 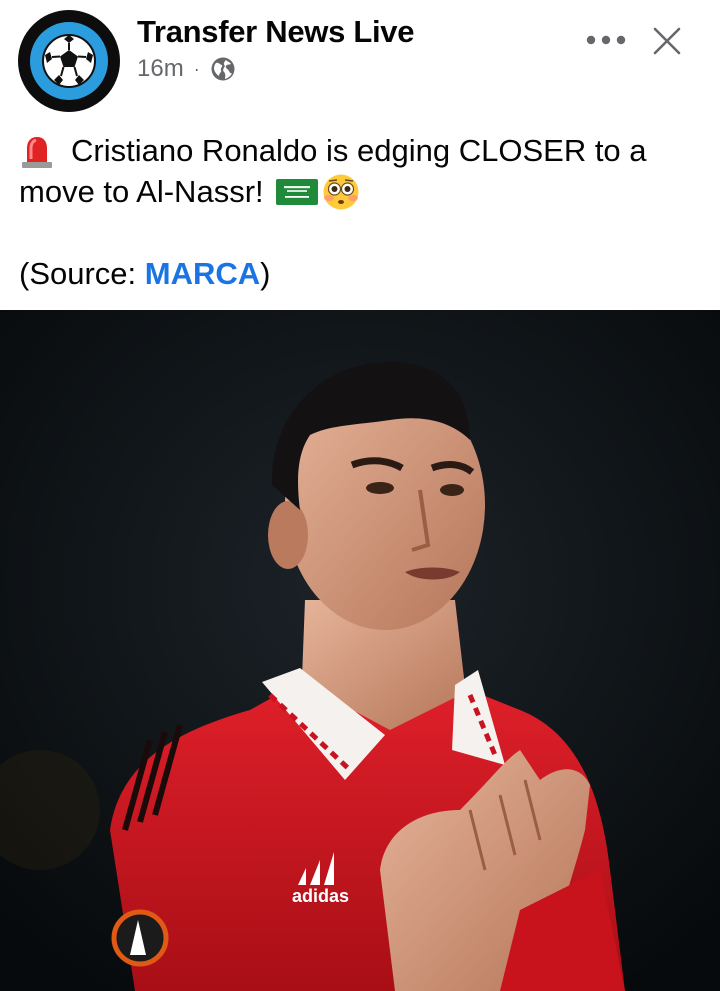 What do you see at coordinates (360, 59) in the screenshot?
I see `post-header: Transfer News Live 16m ·` at bounding box center [360, 59].